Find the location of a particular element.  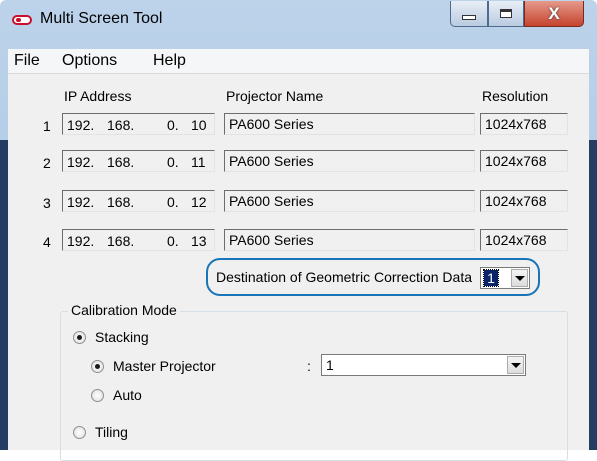

app-icon is located at coordinates (22, 20).